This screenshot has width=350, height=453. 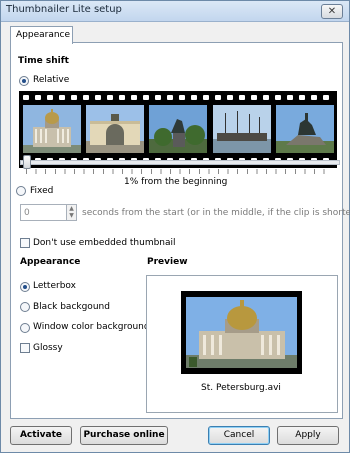 I want to click on tab-appearance-label: Appearance, so click(x=43, y=35).